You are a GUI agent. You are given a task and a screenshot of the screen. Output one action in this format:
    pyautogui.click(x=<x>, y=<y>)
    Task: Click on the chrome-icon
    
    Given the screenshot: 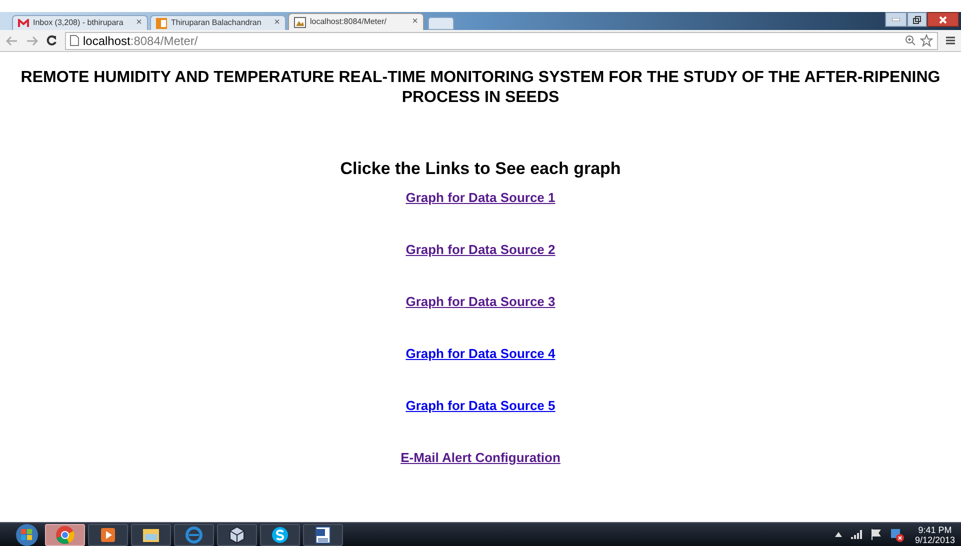 What is the action you would take?
    pyautogui.click(x=65, y=534)
    